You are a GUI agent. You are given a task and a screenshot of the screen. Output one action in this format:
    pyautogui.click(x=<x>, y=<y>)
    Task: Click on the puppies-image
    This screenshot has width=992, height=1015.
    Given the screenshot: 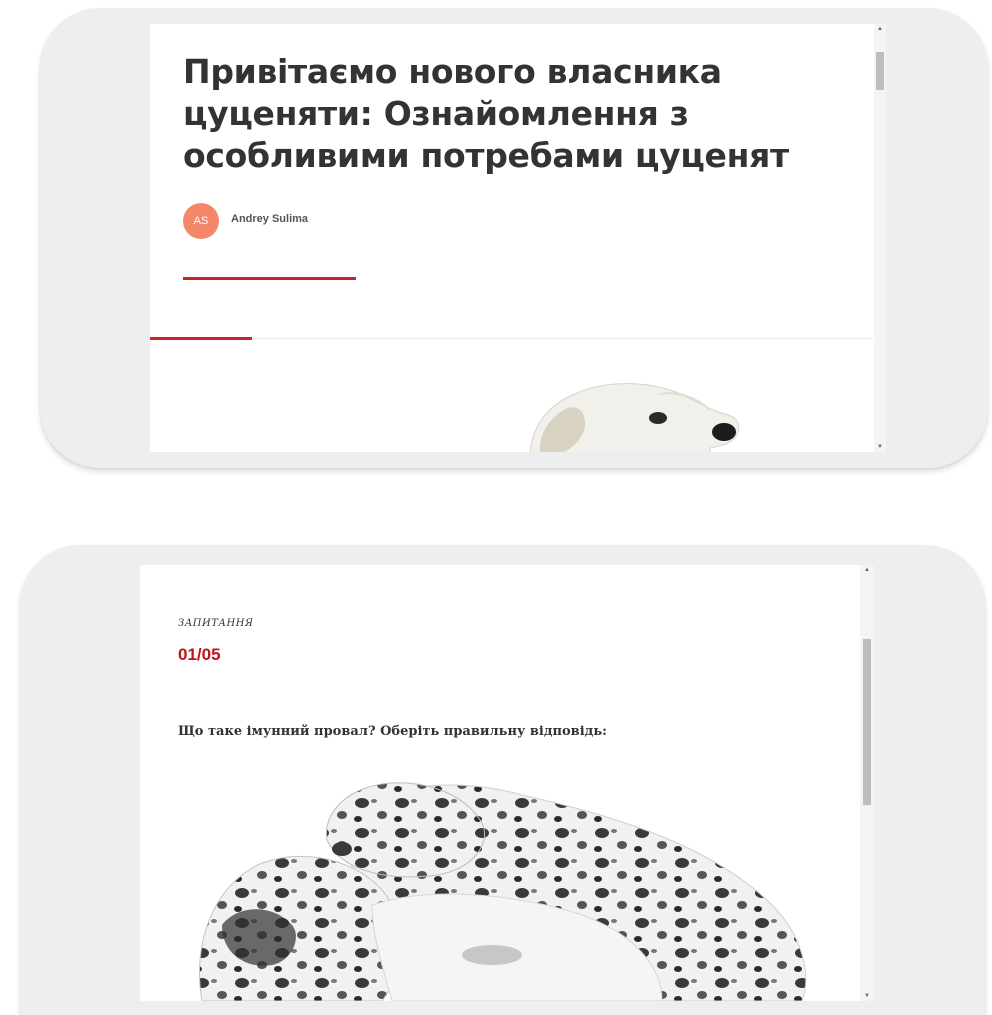 What is the action you would take?
    pyautogui.click(x=503, y=891)
    